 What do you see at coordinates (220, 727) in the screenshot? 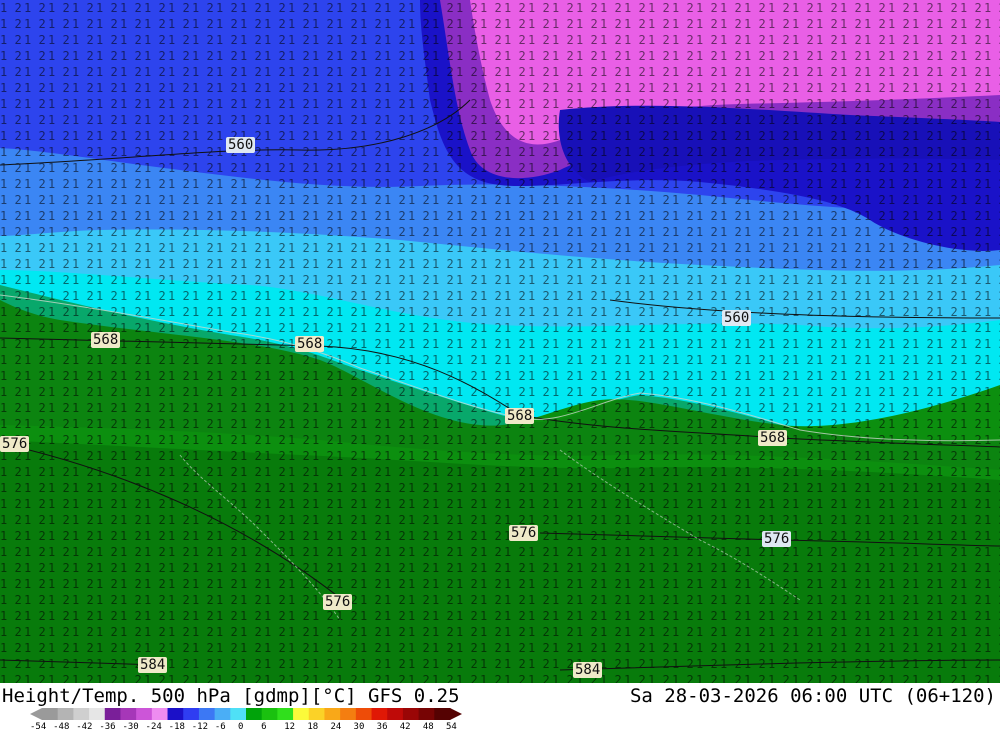
I see `colorbar-tick-label: -6` at bounding box center [220, 727].